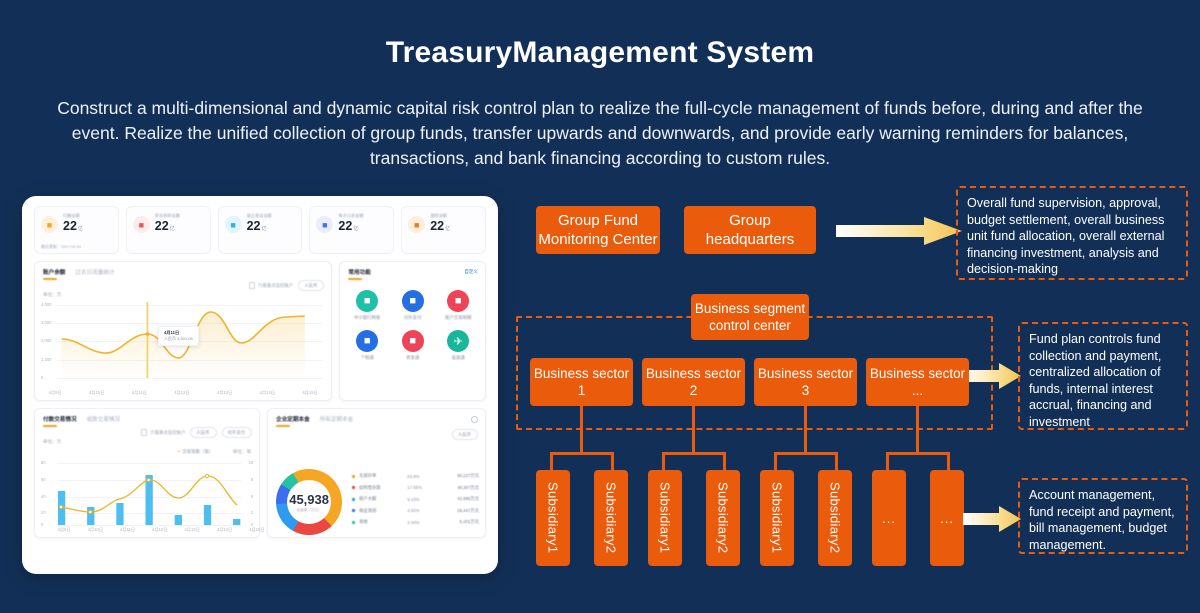 Image resolution: width=1200 pixels, height=613 pixels. What do you see at coordinates (413, 357) in the screenshot?
I see `function-label: 资金通` at bounding box center [413, 357].